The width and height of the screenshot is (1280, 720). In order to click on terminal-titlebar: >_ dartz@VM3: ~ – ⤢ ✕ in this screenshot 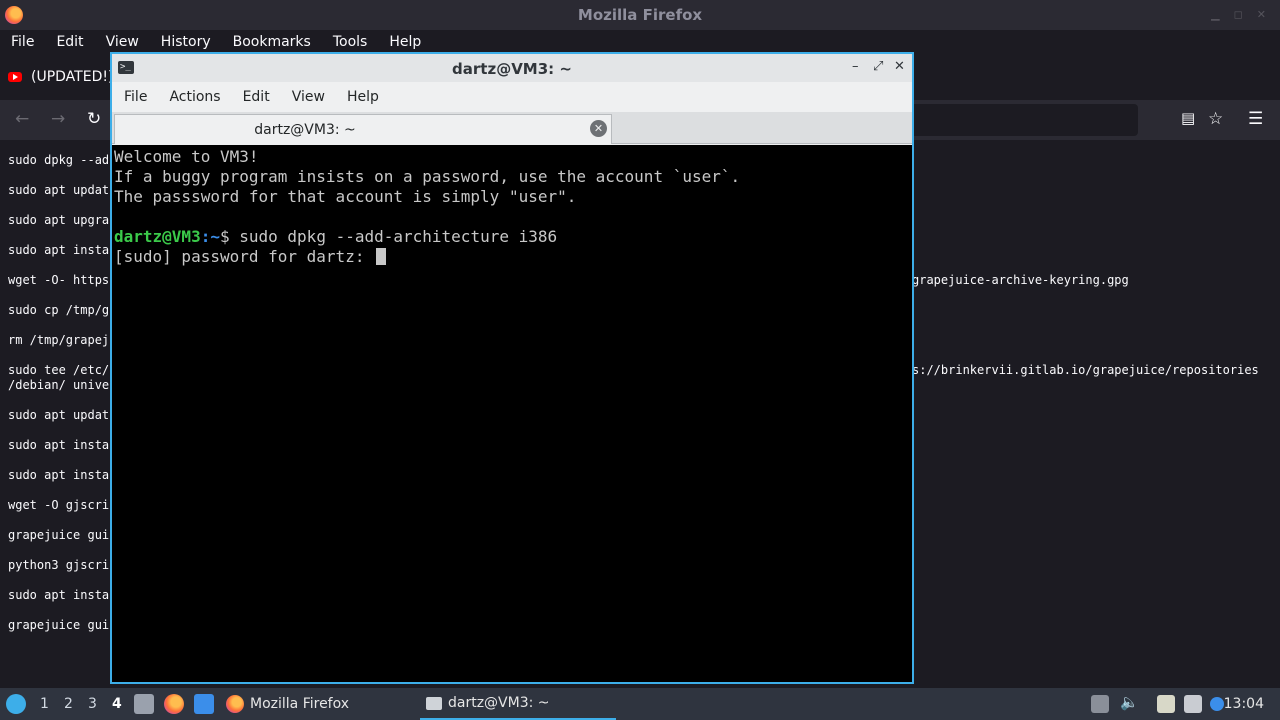, I will do `click(512, 68)`.